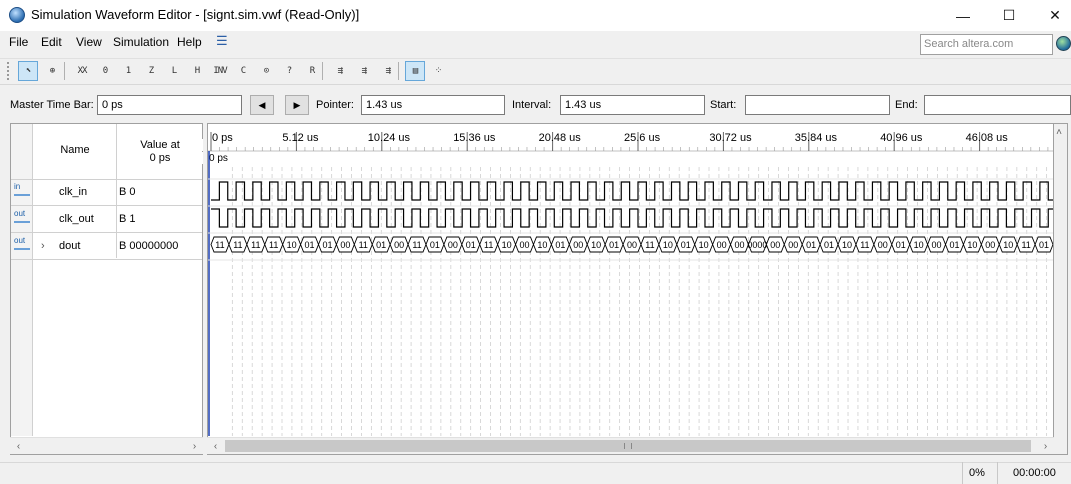  What do you see at coordinates (987, 138) in the screenshot?
I see `ruler-tick-label: 46.08 us` at bounding box center [987, 138].